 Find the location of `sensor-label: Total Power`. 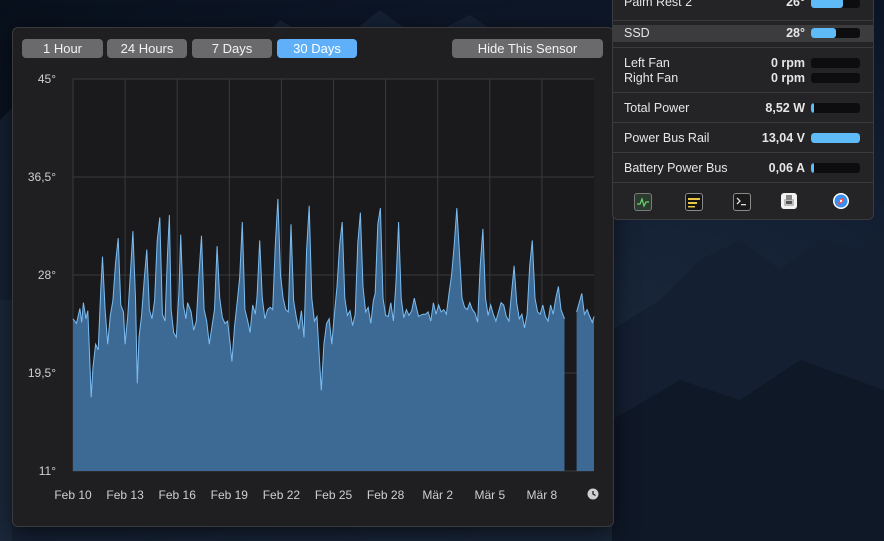

sensor-label: Total Power is located at coordinates (657, 108).